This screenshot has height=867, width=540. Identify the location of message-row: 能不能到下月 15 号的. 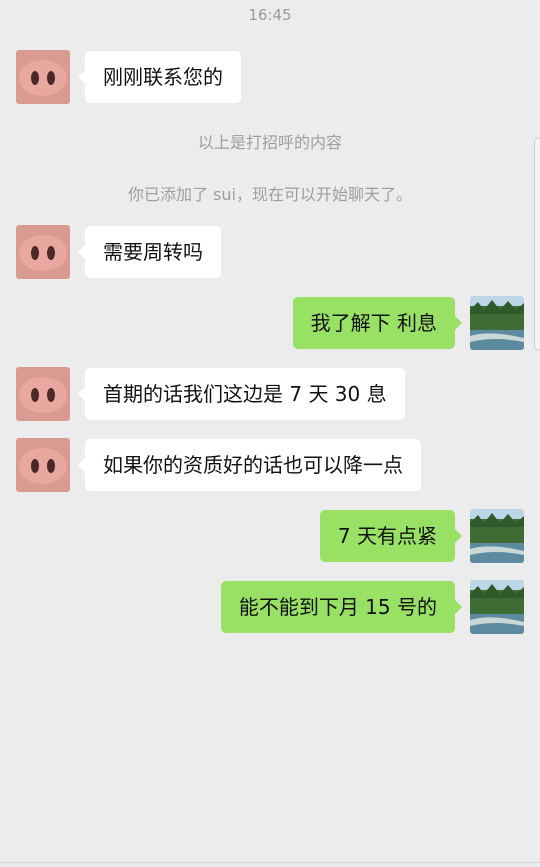
(270, 608).